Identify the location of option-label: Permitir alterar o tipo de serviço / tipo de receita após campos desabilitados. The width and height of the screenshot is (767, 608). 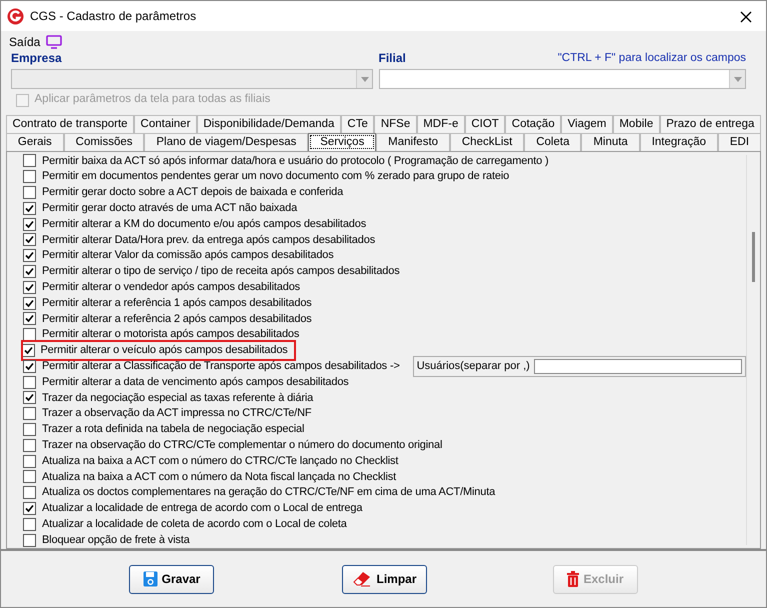
(221, 272).